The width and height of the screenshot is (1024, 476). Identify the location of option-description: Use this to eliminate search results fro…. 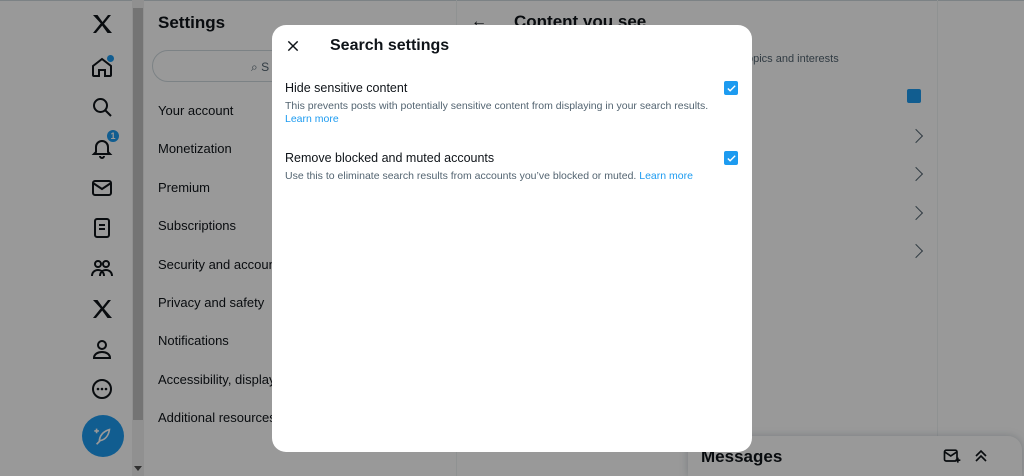
(489, 176).